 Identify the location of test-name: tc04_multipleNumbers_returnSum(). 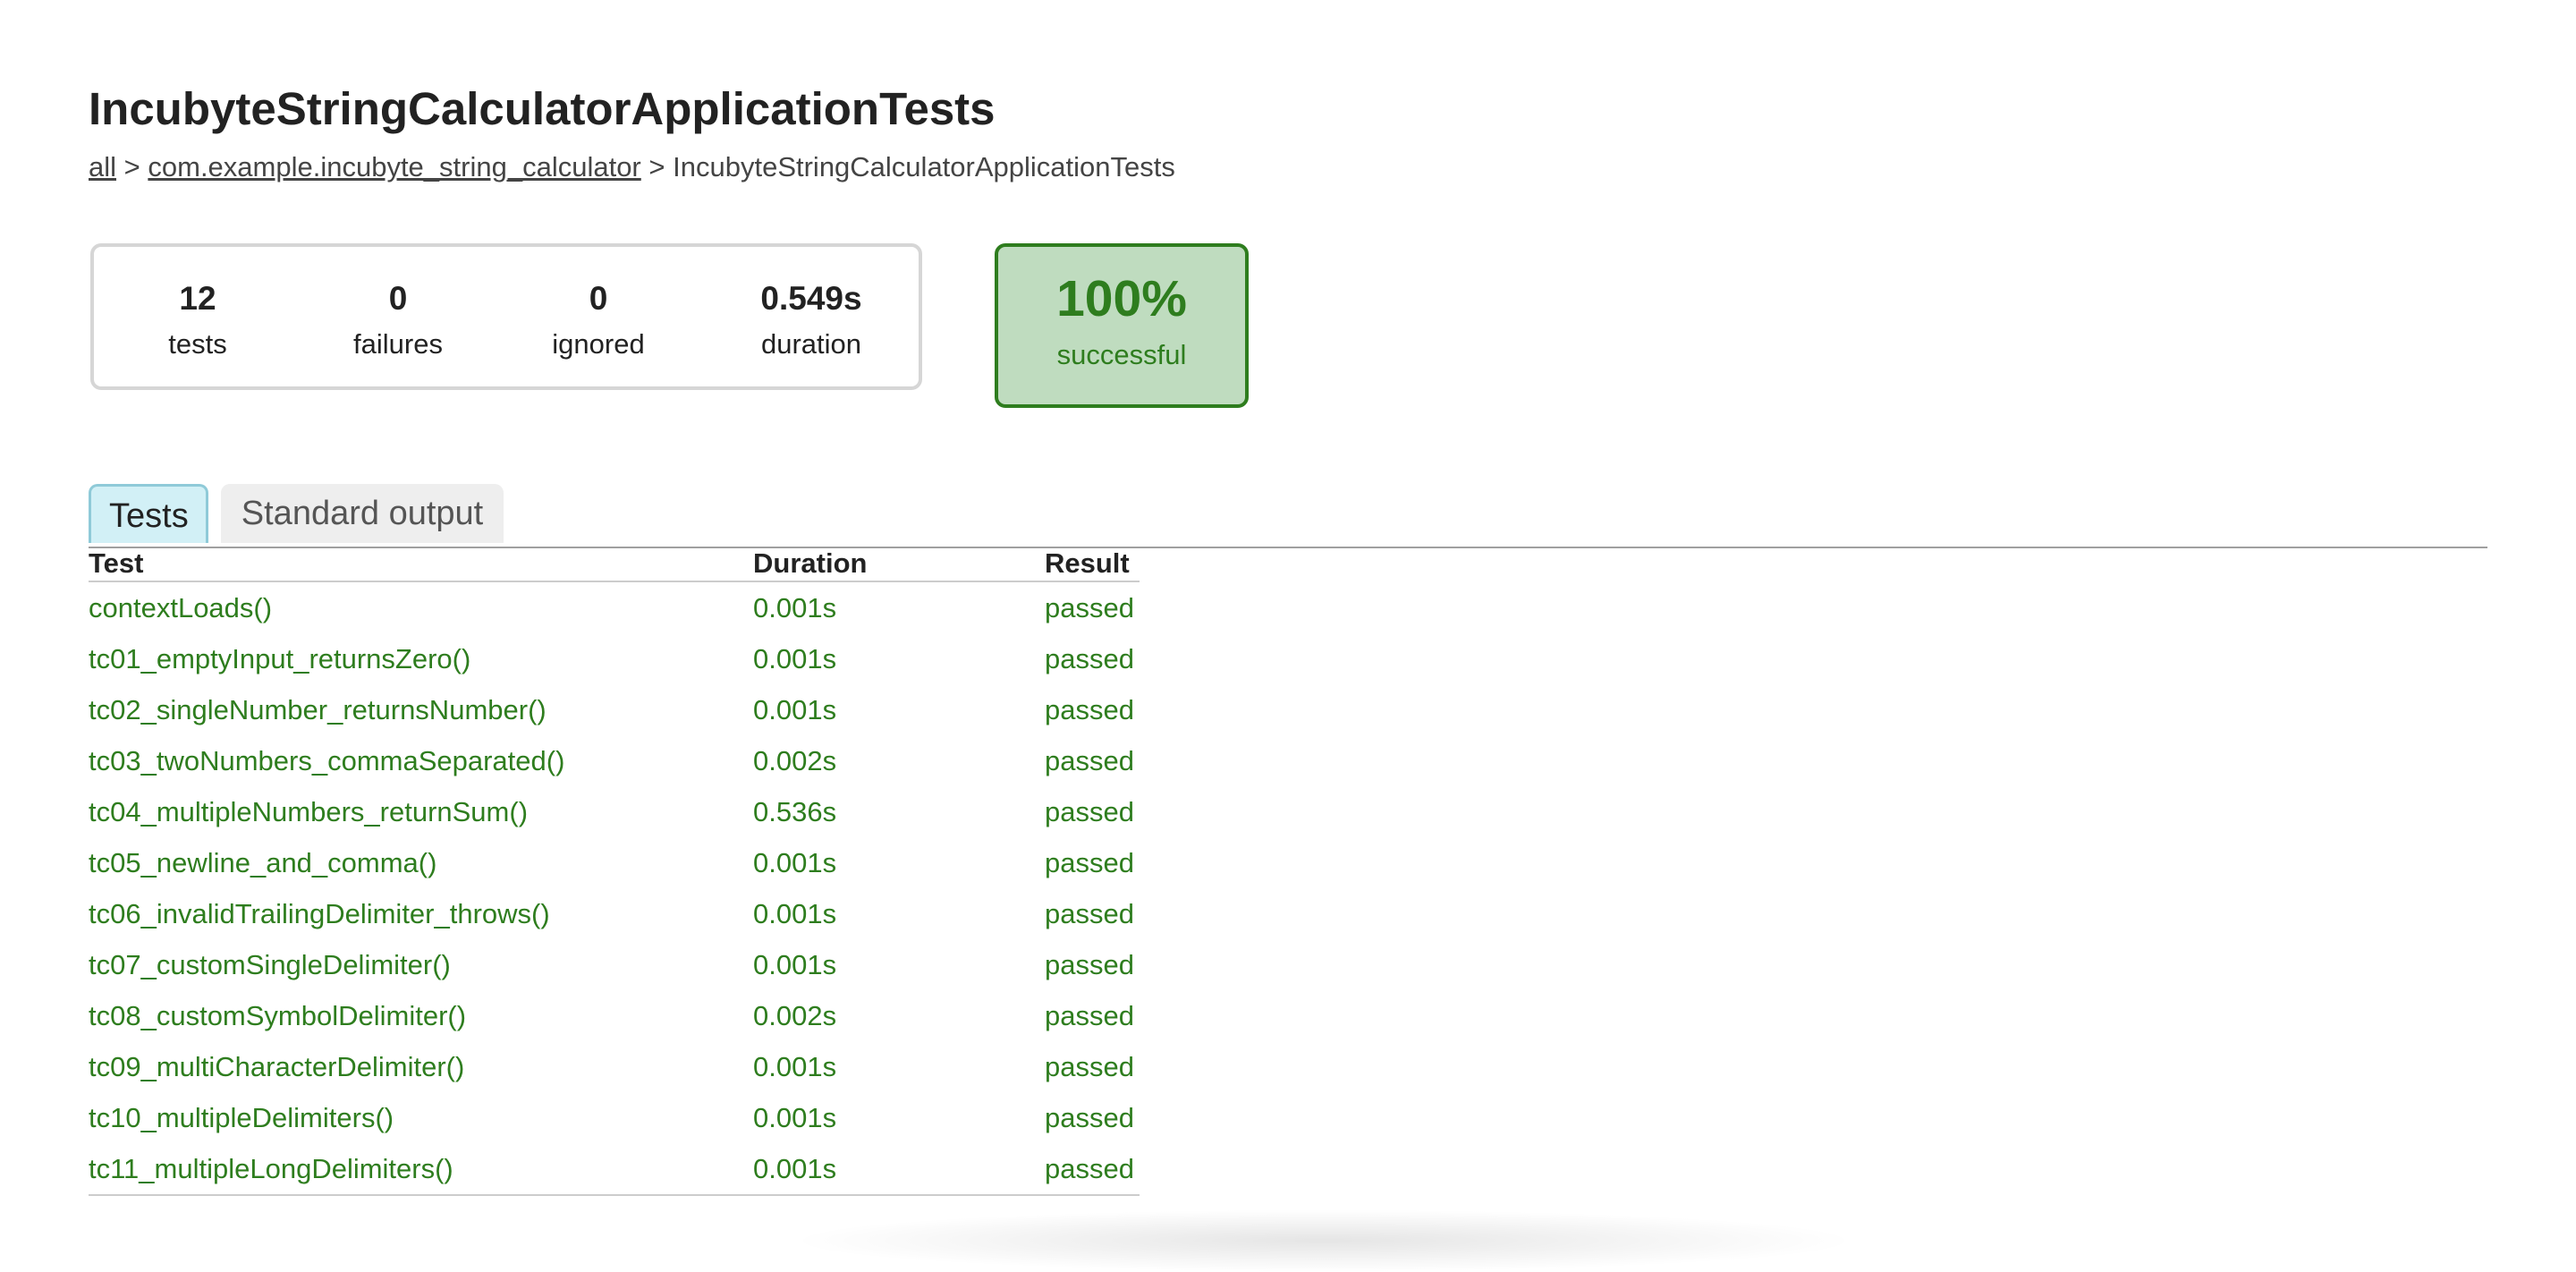
(309, 811).